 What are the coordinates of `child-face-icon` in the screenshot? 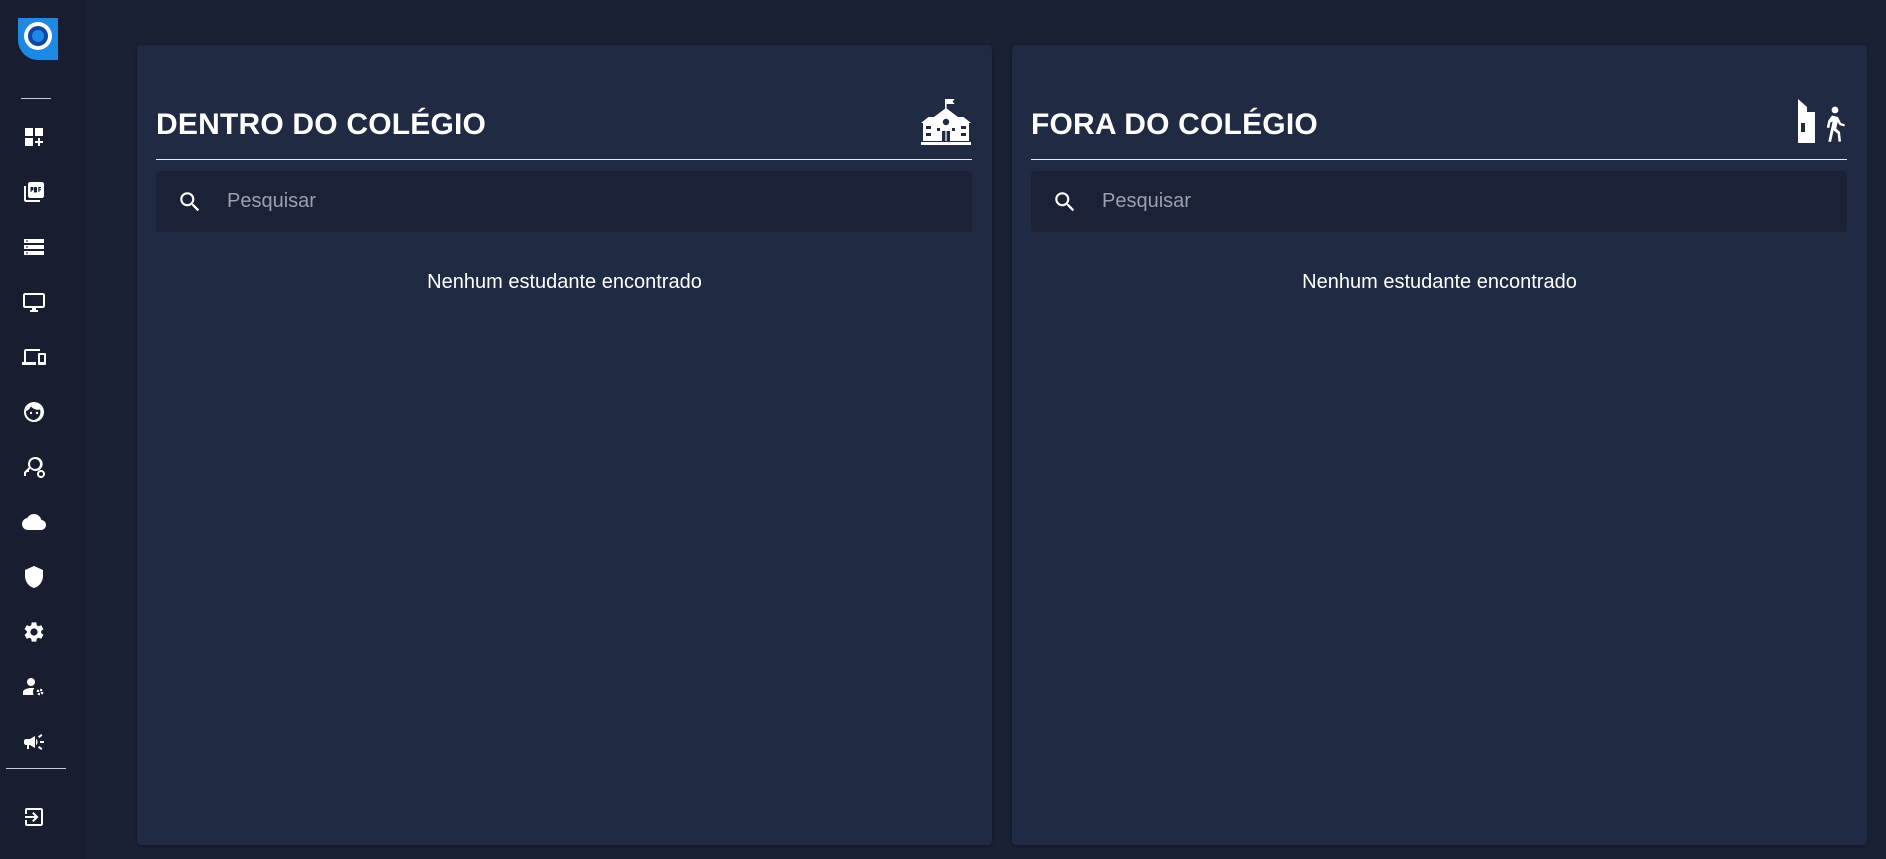 It's located at (34, 412).